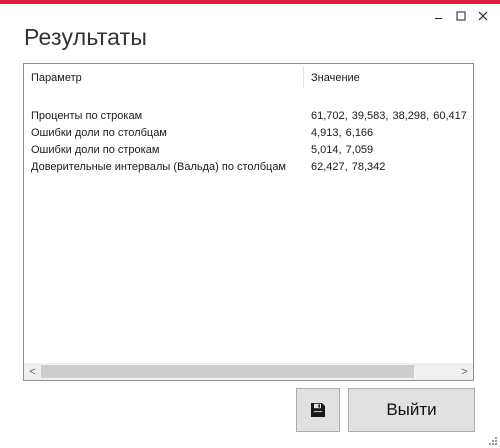  I want to click on scrollbar-thumb, so click(227, 371).